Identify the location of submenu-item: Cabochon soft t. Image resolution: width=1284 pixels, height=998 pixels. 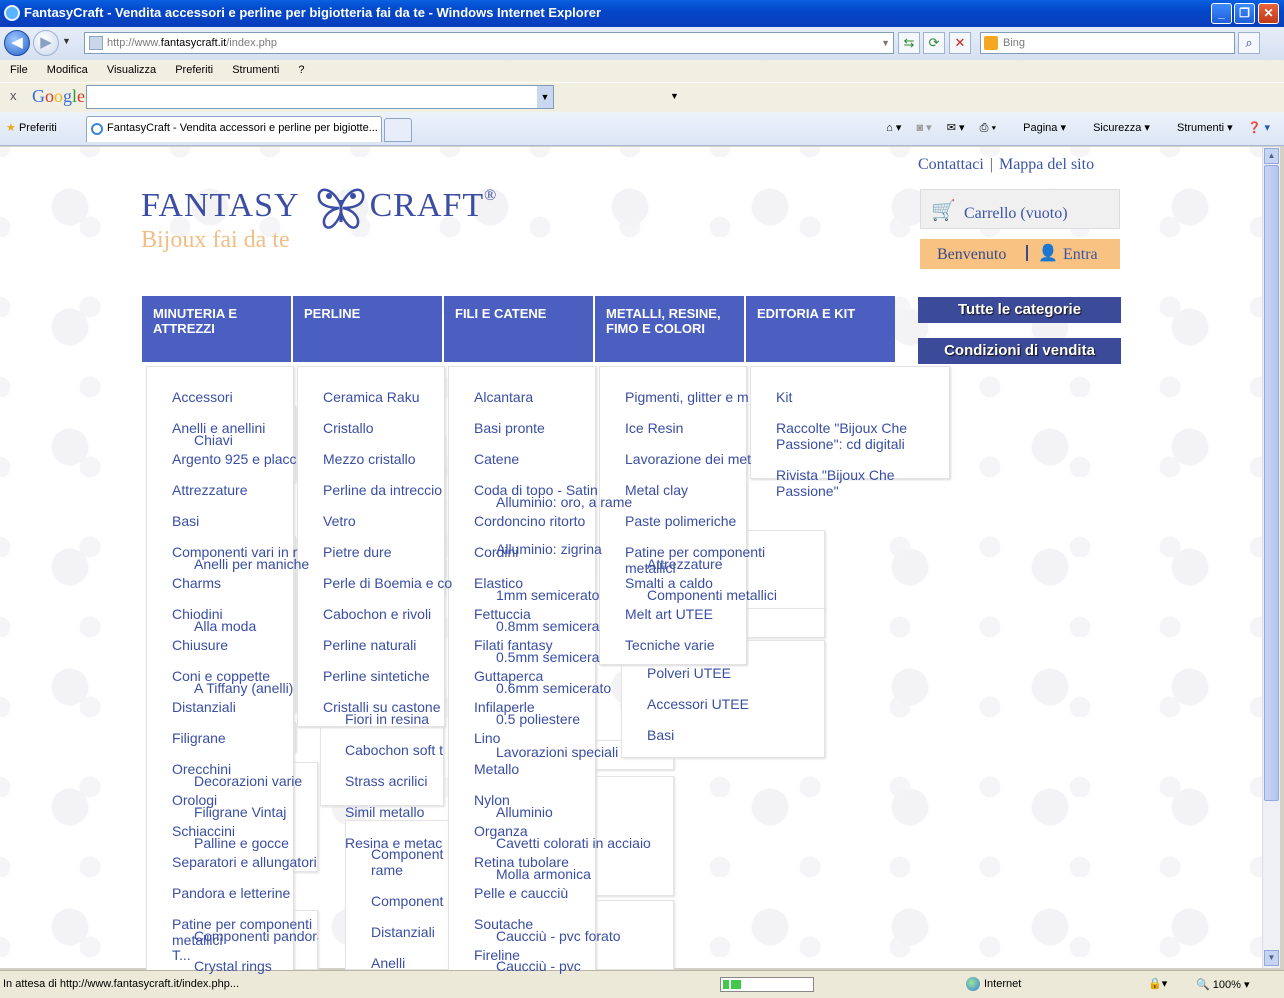
(395, 750).